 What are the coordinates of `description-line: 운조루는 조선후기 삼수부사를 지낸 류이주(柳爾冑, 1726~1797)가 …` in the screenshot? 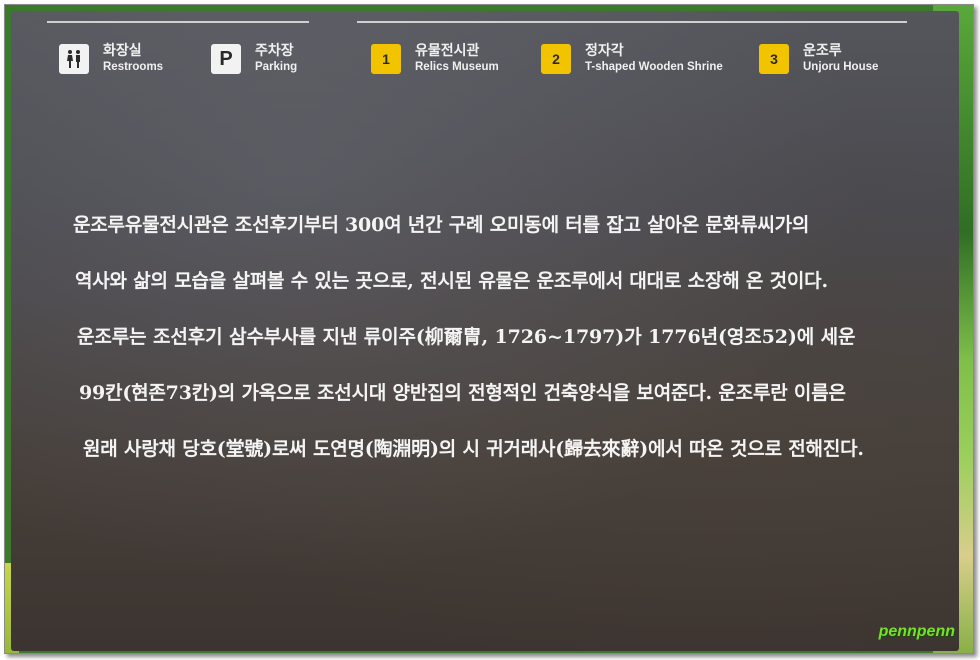 It's located at (466, 337).